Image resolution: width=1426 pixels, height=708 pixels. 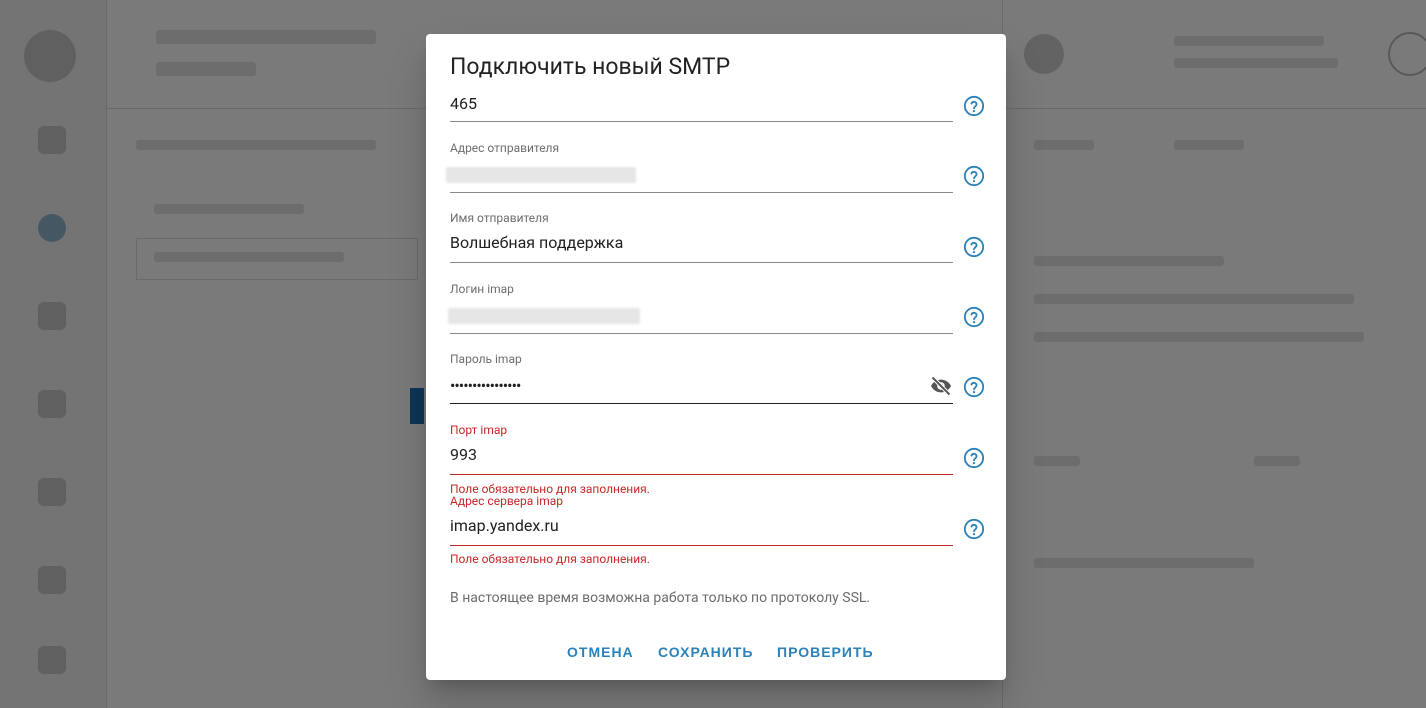 What do you see at coordinates (701, 520) in the screenshot?
I see `imap-server-field: Адрес сервера imap imap.yandex.ru` at bounding box center [701, 520].